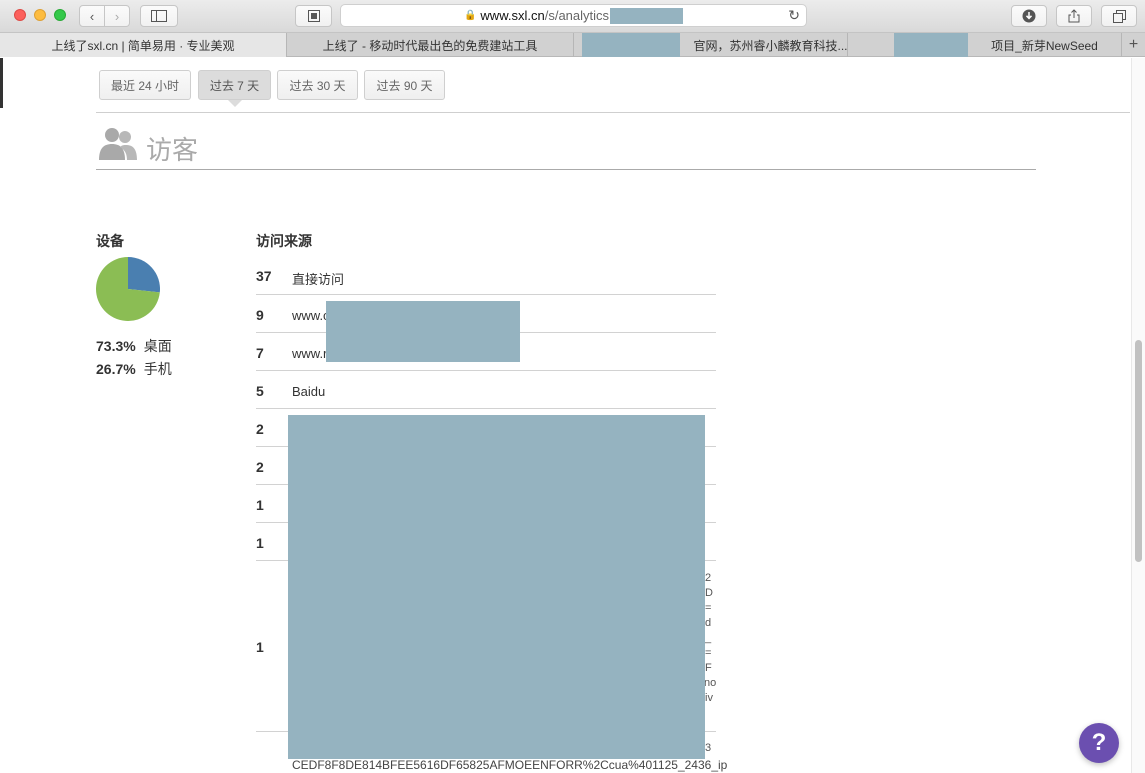 Image resolution: width=1145 pixels, height=773 pixels. Describe the element at coordinates (264, 276) in the screenshot. I see `referrer-count: 37` at that location.